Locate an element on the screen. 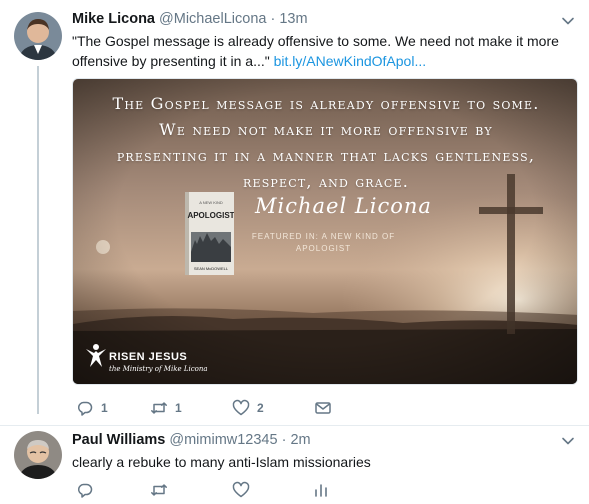  book-title: APOLOGIST is located at coordinates (210, 215).